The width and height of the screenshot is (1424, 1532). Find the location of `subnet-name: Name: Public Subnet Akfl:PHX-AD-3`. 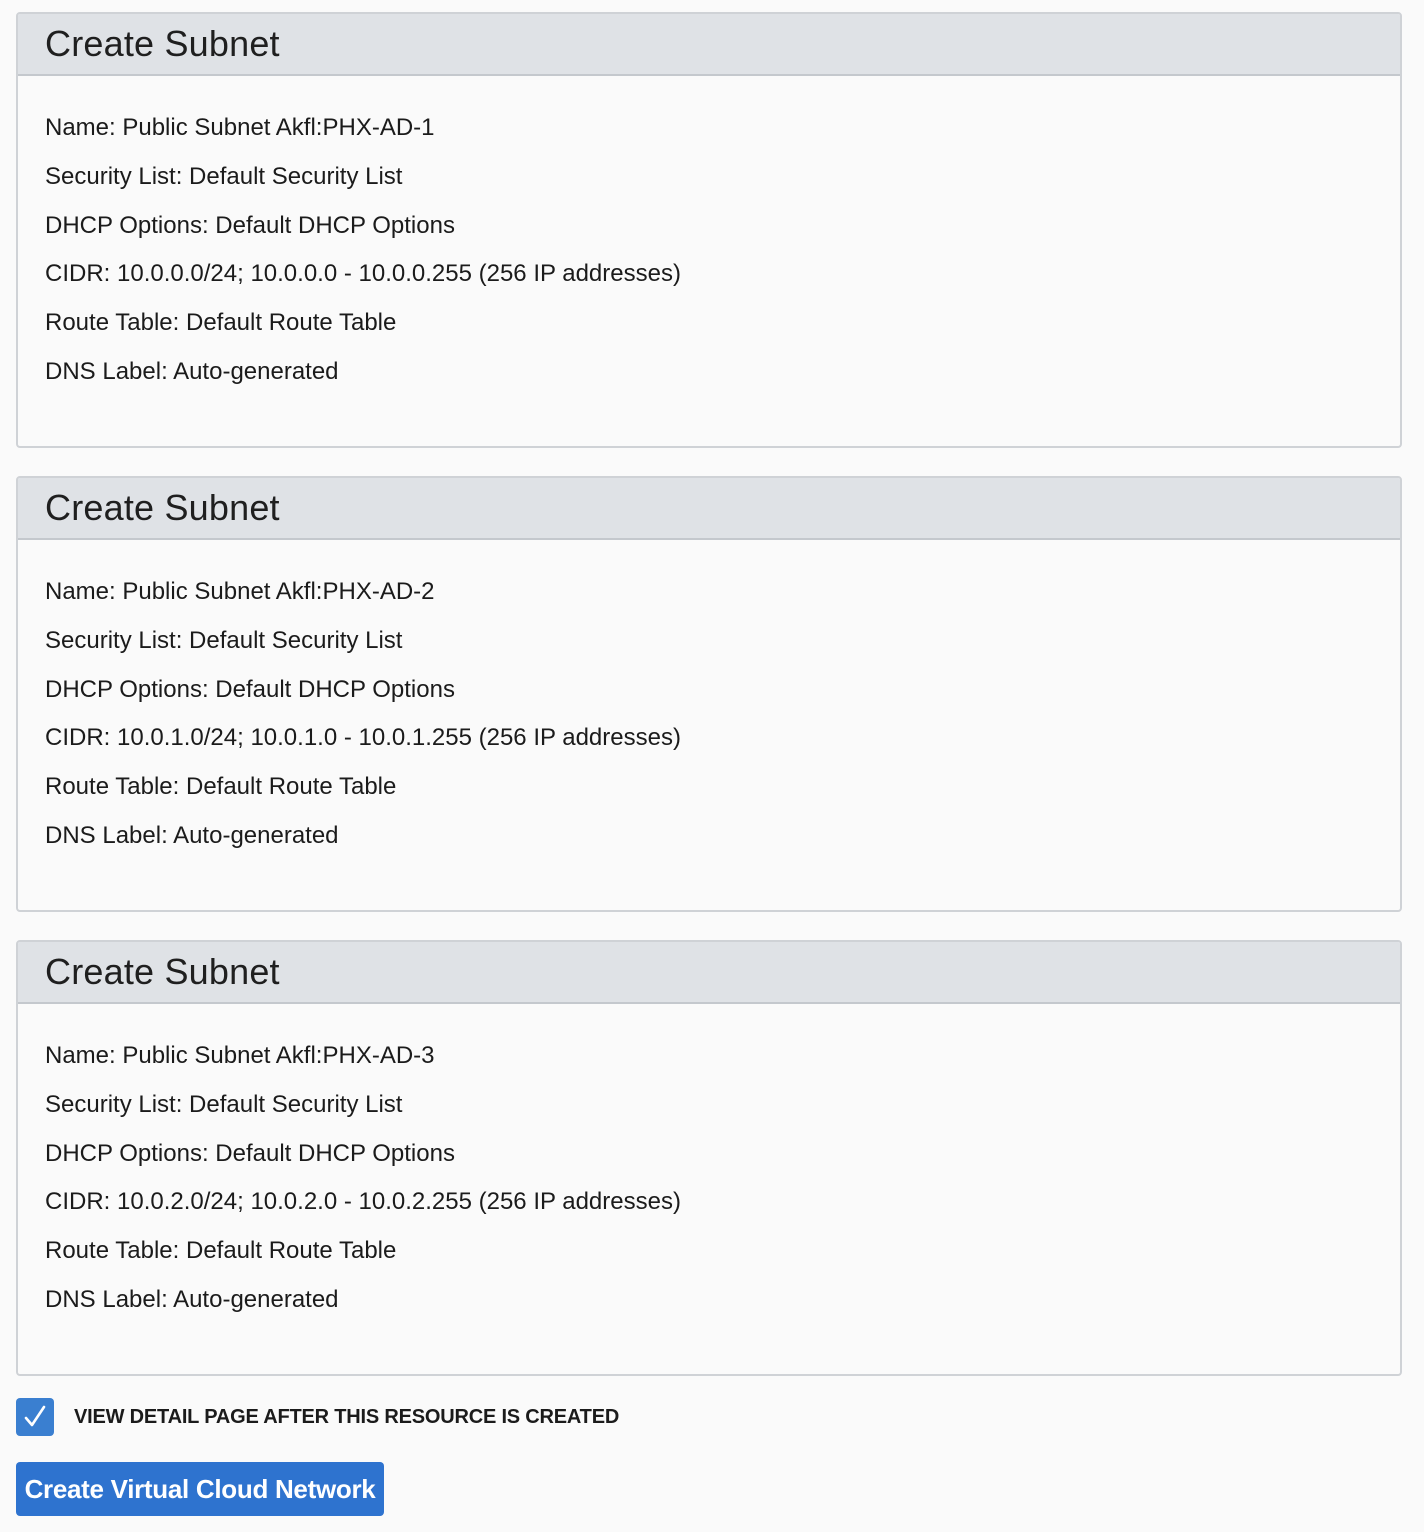

subnet-name: Name: Public Subnet Akfl:PHX-AD-3 is located at coordinates (240, 1055).